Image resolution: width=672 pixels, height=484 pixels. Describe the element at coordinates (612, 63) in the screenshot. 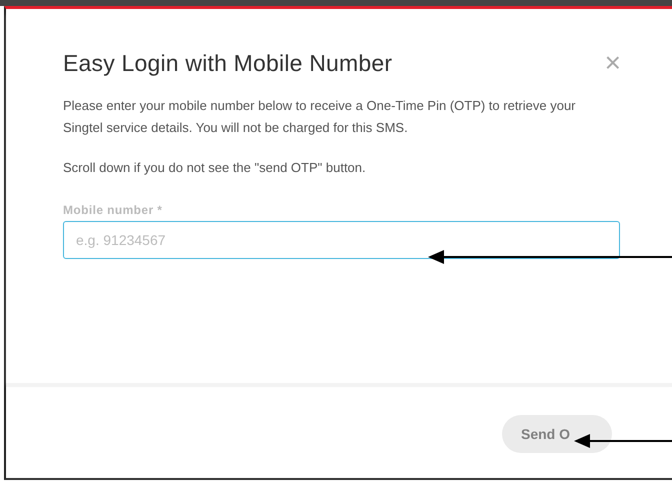

I see `close-button: ×` at that location.